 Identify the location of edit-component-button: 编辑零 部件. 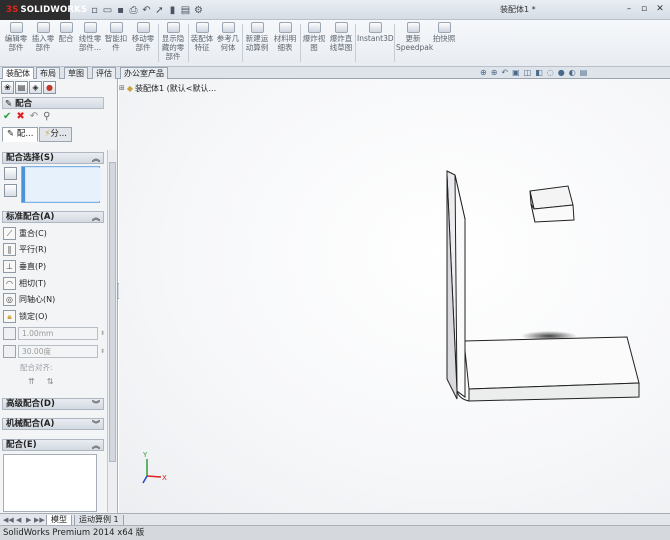
(16, 43).